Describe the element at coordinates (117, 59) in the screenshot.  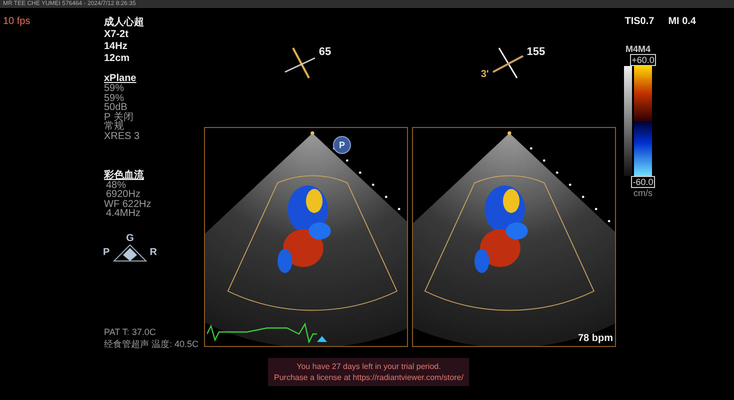
I see `depth-label: 12cm` at that location.